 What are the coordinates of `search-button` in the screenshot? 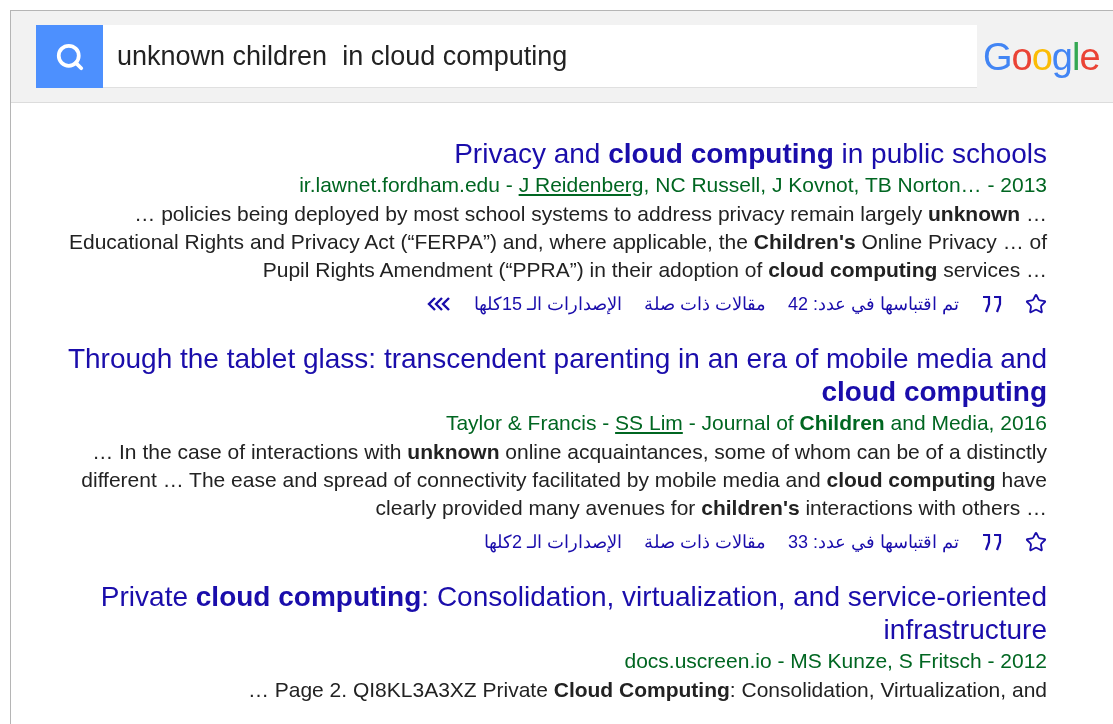 It's located at (69, 56).